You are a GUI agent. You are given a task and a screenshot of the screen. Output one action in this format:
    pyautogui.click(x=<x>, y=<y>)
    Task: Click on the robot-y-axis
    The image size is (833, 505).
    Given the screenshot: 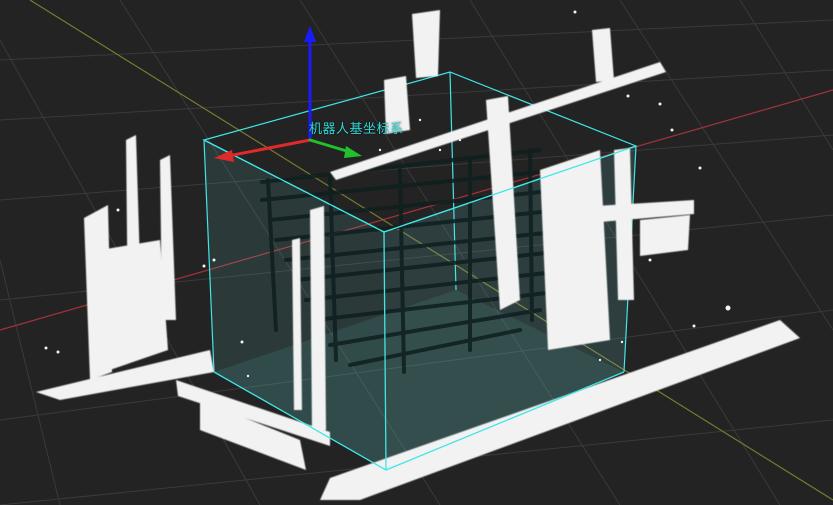 What is the action you would take?
    pyautogui.click(x=330, y=146)
    